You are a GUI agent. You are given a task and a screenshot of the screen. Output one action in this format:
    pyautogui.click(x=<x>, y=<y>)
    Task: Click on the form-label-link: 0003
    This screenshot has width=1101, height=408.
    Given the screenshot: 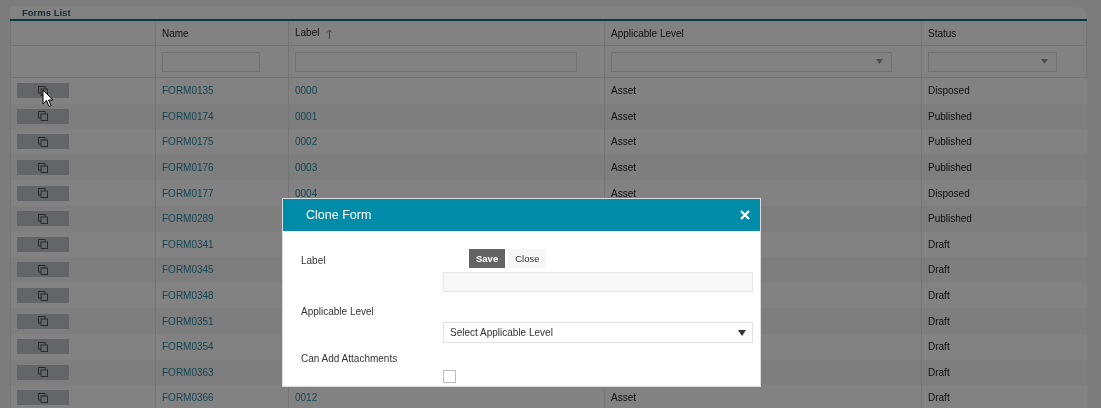 What is the action you would take?
    pyautogui.click(x=306, y=168)
    